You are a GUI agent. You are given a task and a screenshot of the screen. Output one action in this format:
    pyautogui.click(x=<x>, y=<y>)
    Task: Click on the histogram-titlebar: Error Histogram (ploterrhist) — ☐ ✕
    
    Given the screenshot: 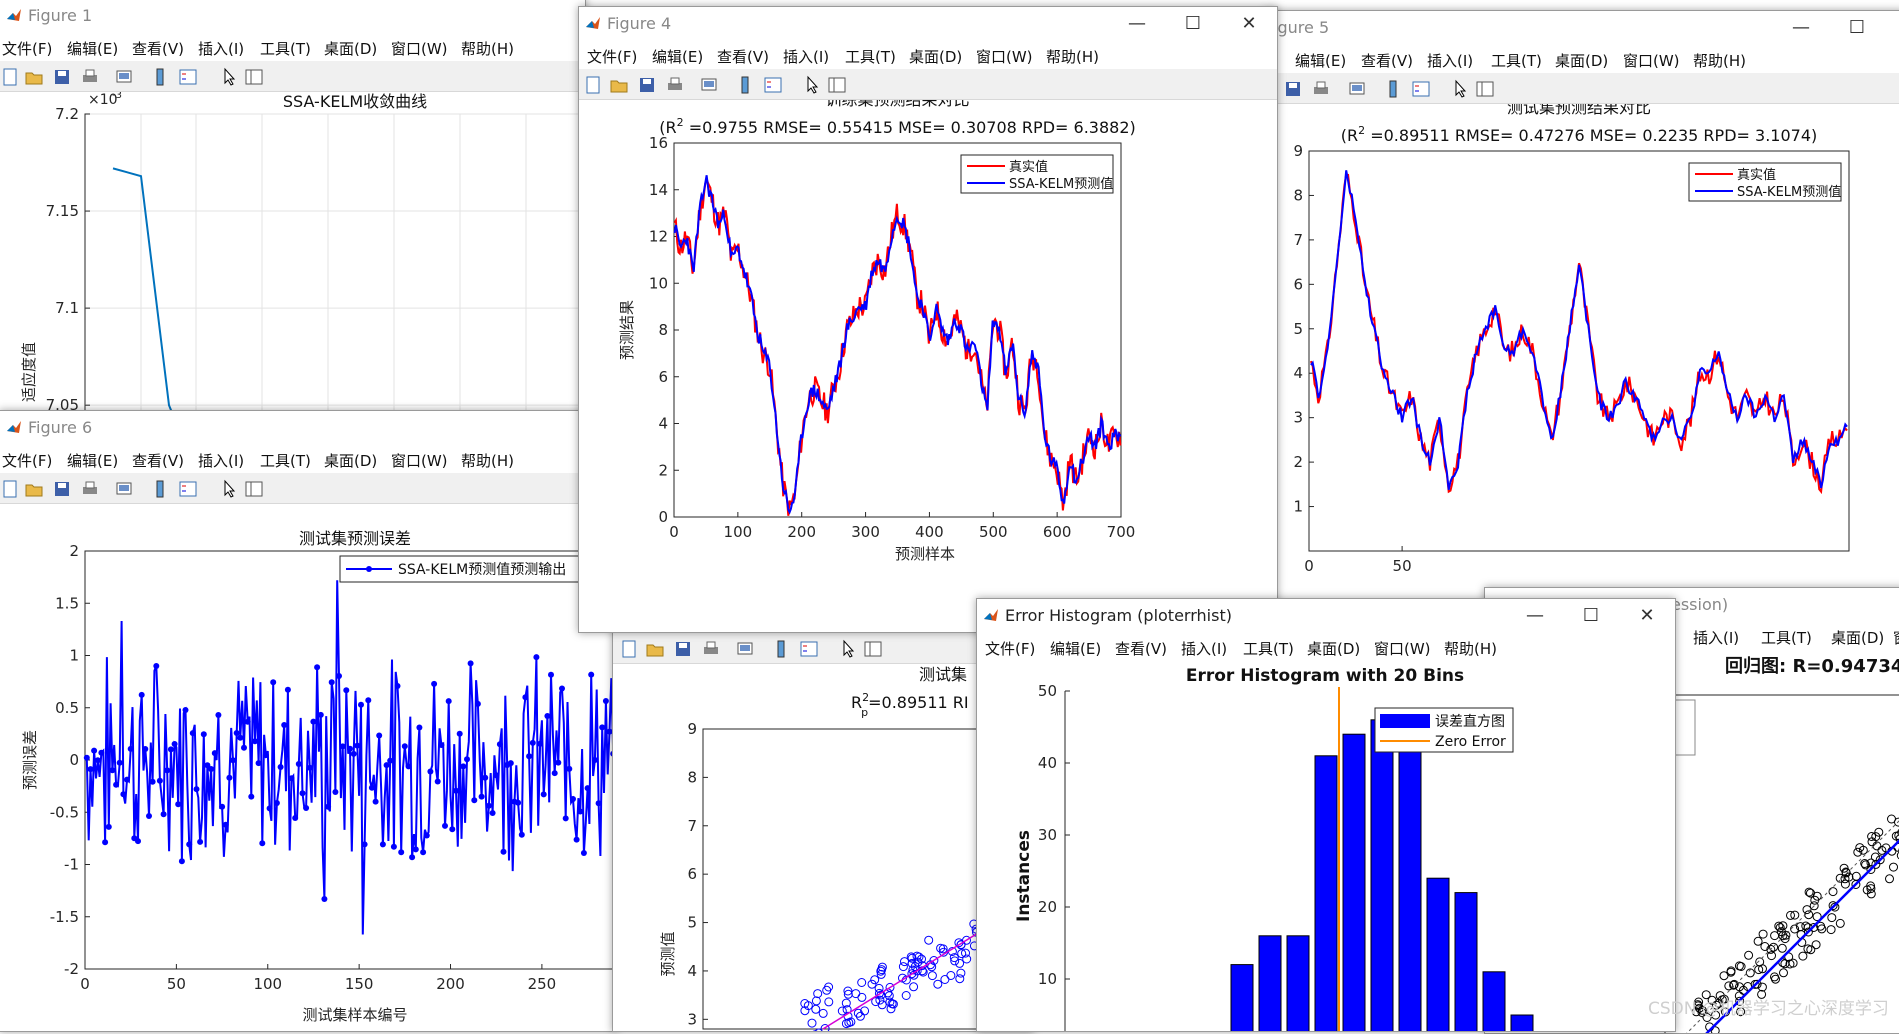 What is the action you would take?
    pyautogui.click(x=1326, y=615)
    